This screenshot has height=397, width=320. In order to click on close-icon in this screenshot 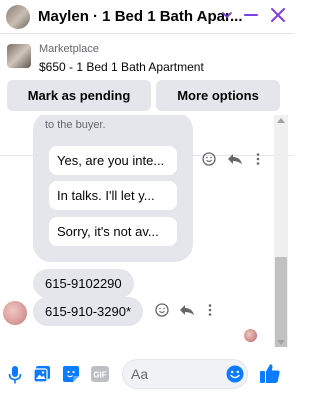, I will do `click(278, 17)`.